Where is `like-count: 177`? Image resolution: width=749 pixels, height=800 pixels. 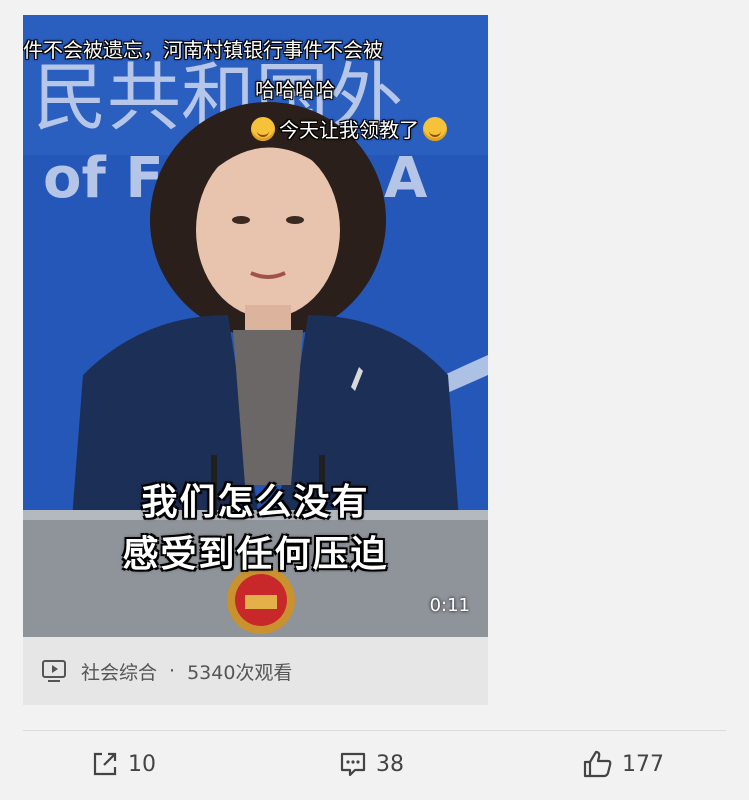
like-count: 177 is located at coordinates (643, 764).